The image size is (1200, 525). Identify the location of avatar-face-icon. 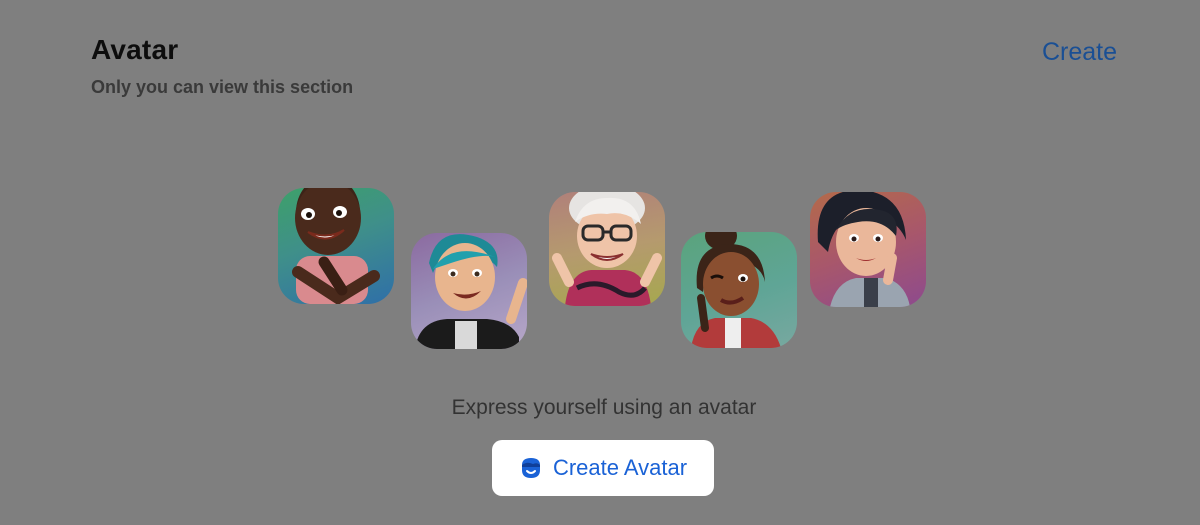
(531, 468).